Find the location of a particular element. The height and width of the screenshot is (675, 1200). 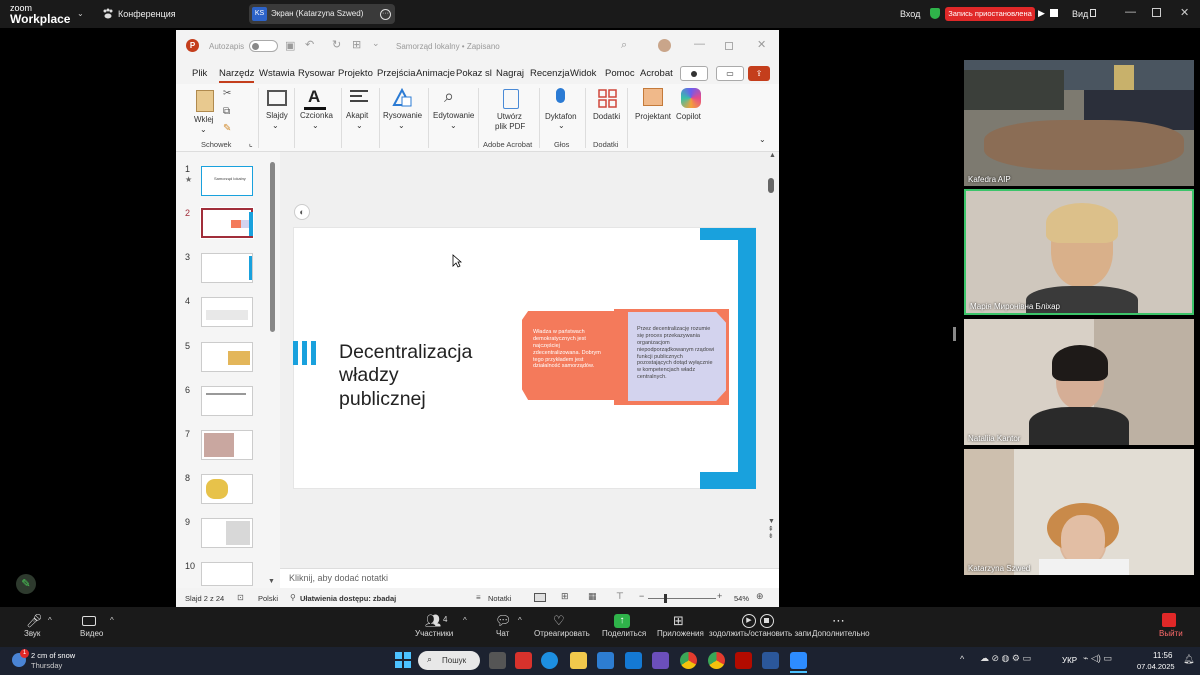

zoom-slider is located at coordinates (682, 598).